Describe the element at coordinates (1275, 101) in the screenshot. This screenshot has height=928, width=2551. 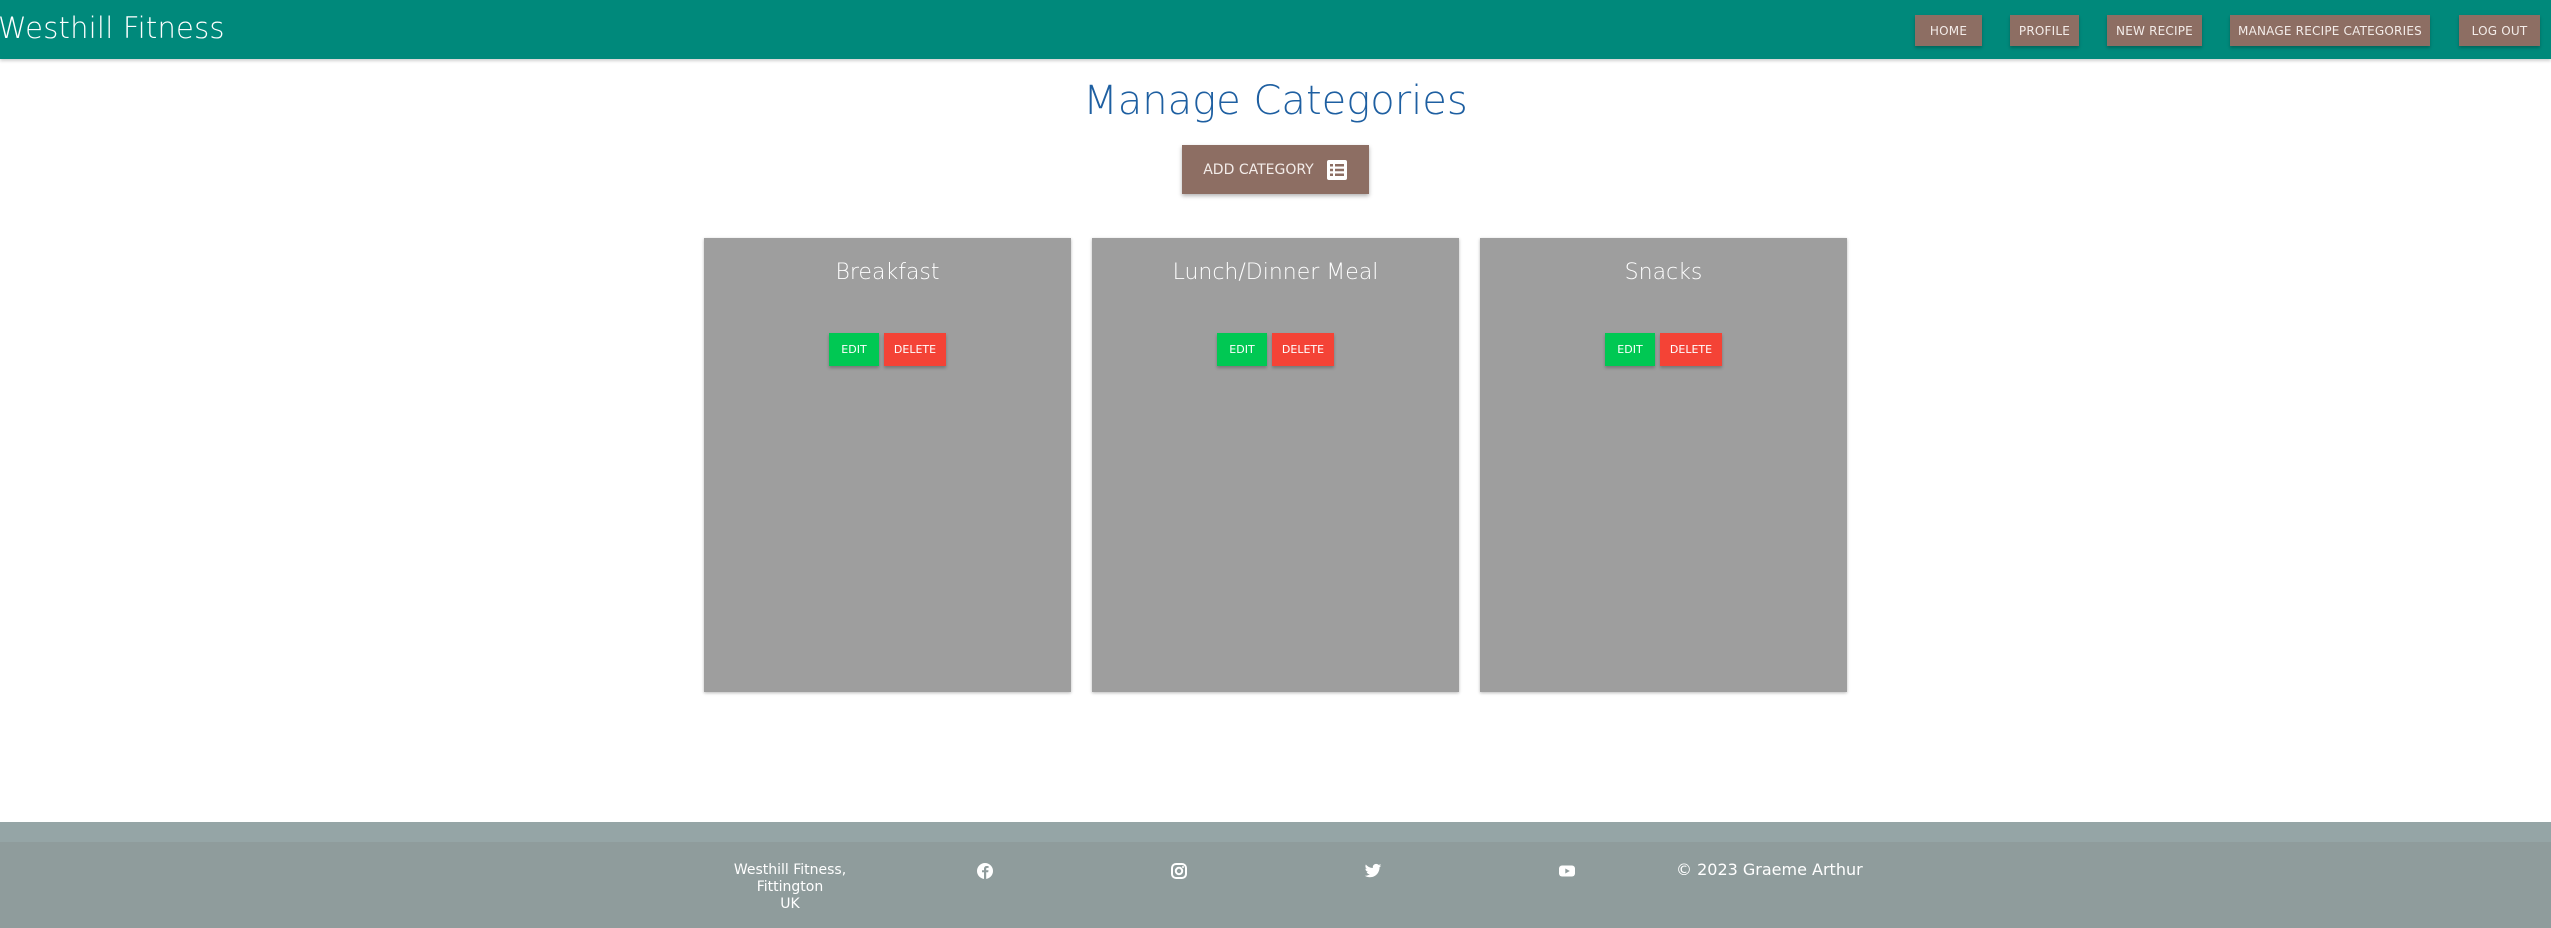
I see `page-title: Manage Categories` at that location.